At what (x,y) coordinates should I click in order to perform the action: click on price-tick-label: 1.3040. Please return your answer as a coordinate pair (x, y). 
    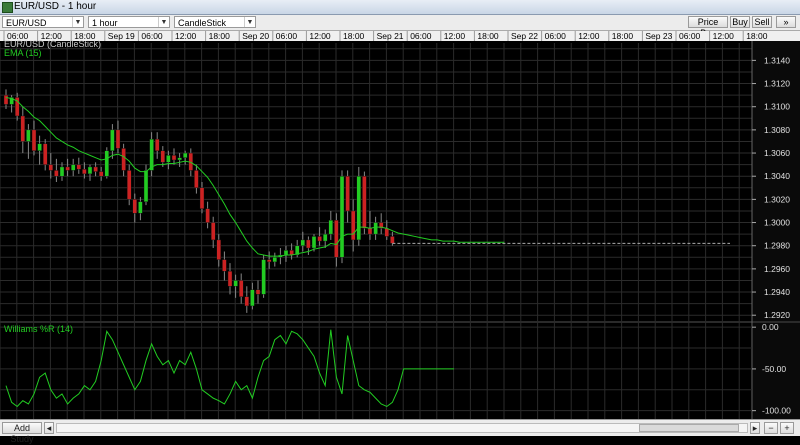
    Looking at the image, I should click on (777, 176).